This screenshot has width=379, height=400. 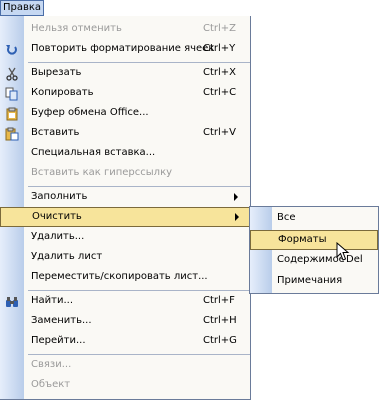 I want to click on menu-item-label: Вставить, so click(x=55, y=132).